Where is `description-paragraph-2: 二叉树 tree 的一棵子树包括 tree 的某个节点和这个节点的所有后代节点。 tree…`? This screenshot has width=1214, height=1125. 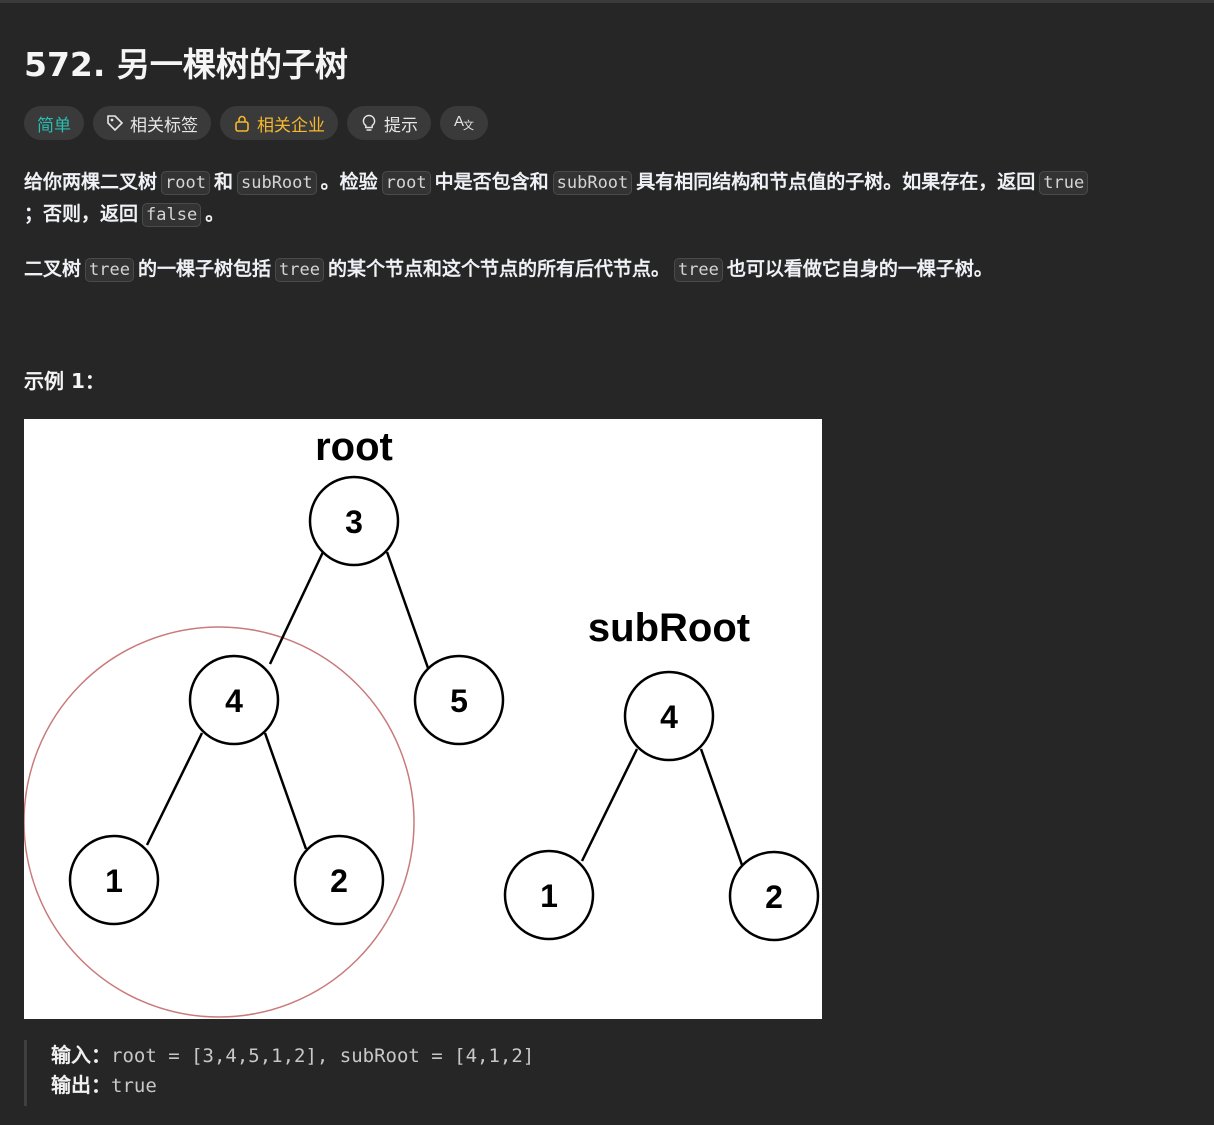
description-paragraph-2: 二叉树 tree 的一棵子树包括 tree 的某个节点和这个节点的所有后代节点。 tree… is located at coordinates (508, 270).